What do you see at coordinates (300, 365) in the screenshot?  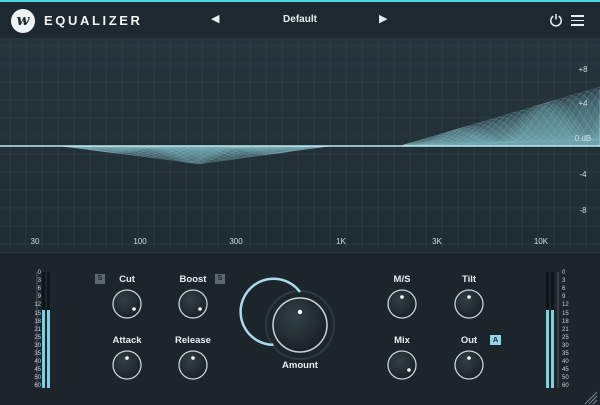 I see `amount-label: Amount` at bounding box center [300, 365].